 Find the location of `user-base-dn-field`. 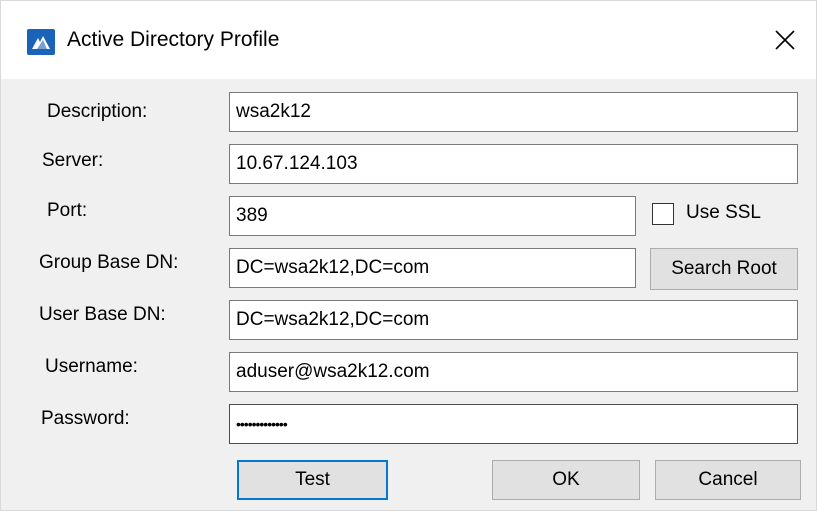

user-base-dn-field is located at coordinates (513, 320).